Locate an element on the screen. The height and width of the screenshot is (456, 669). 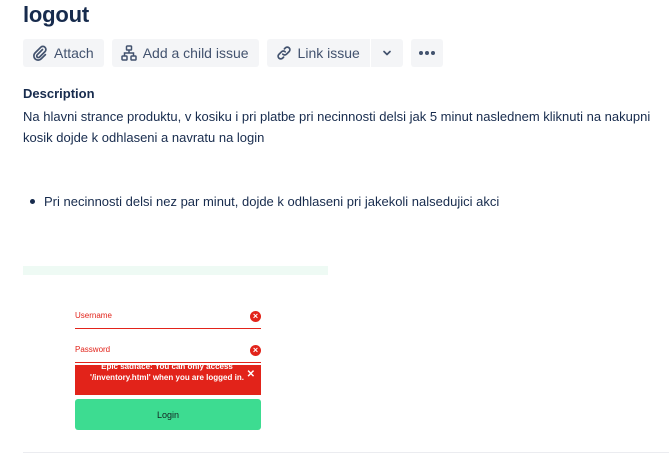
link-issue-group: Link issue is located at coordinates (334, 53).